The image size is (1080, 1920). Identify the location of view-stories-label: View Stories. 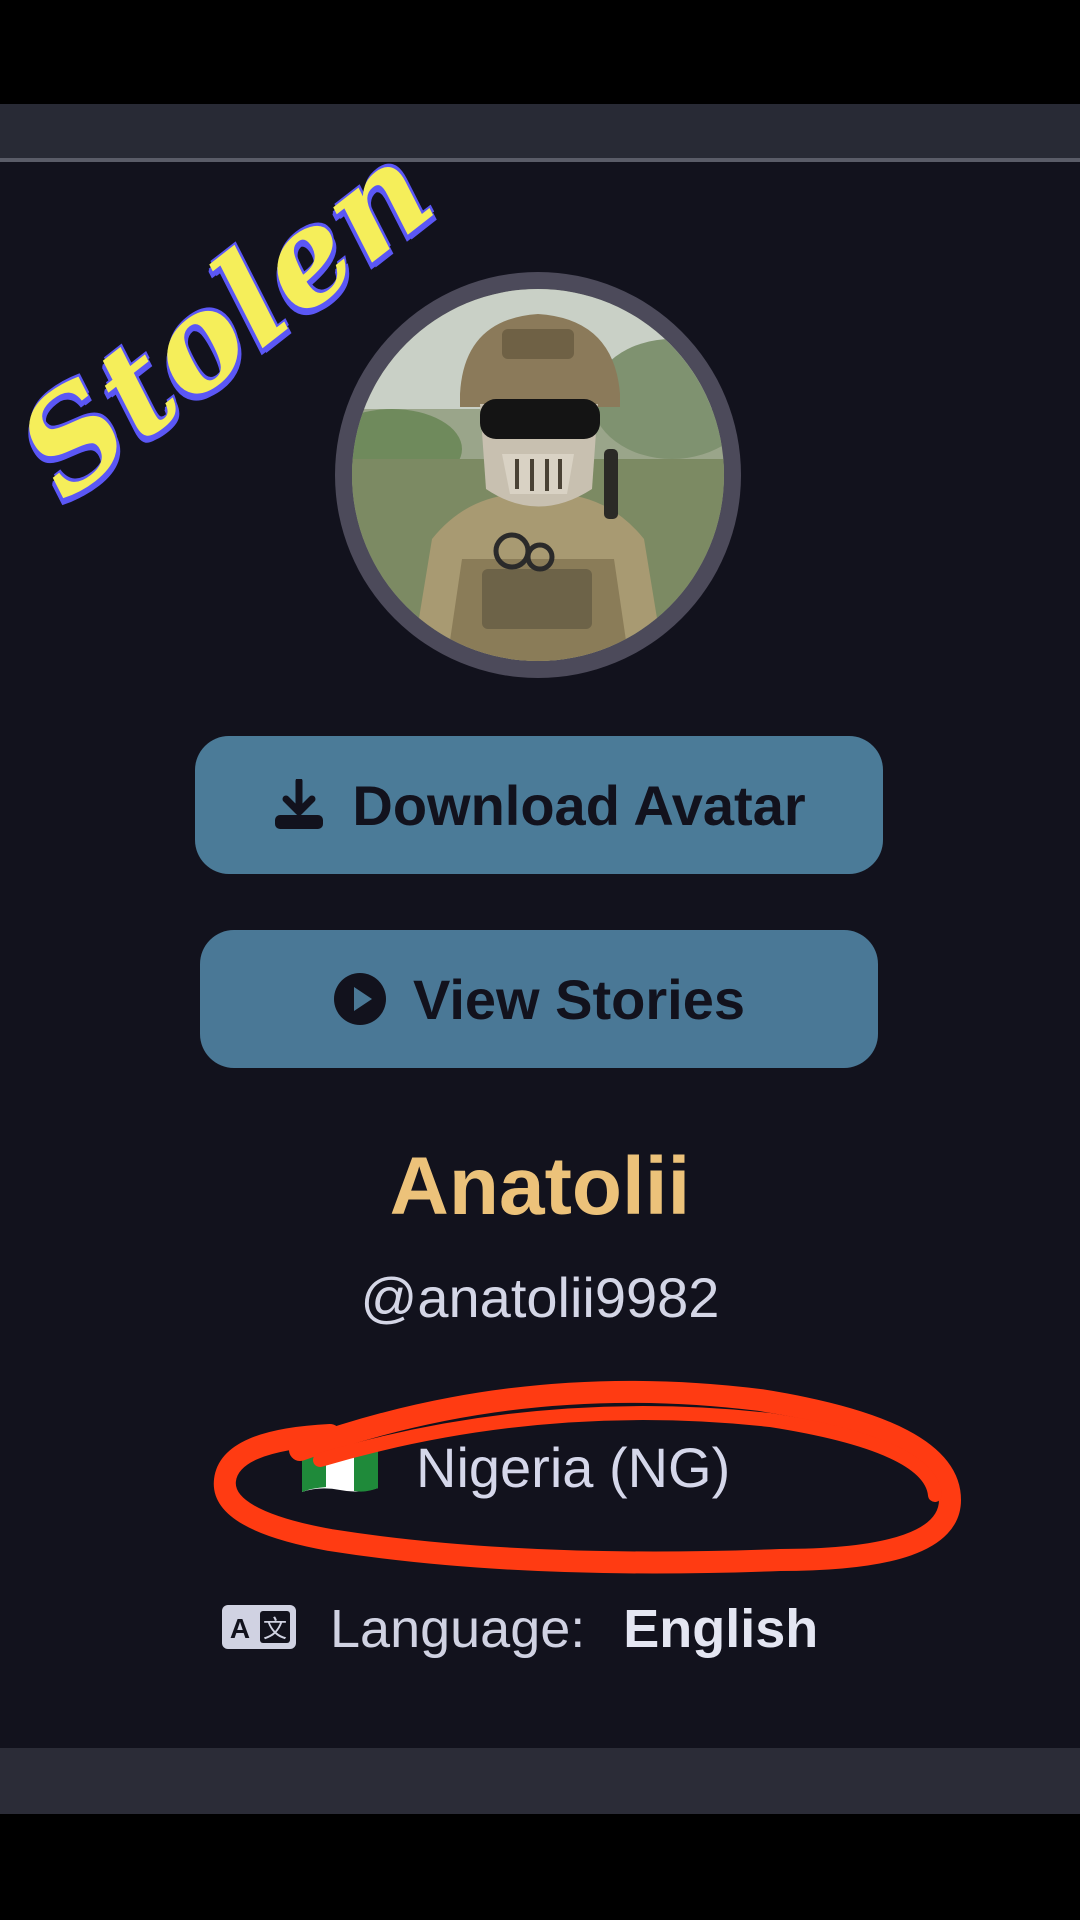
(578, 999).